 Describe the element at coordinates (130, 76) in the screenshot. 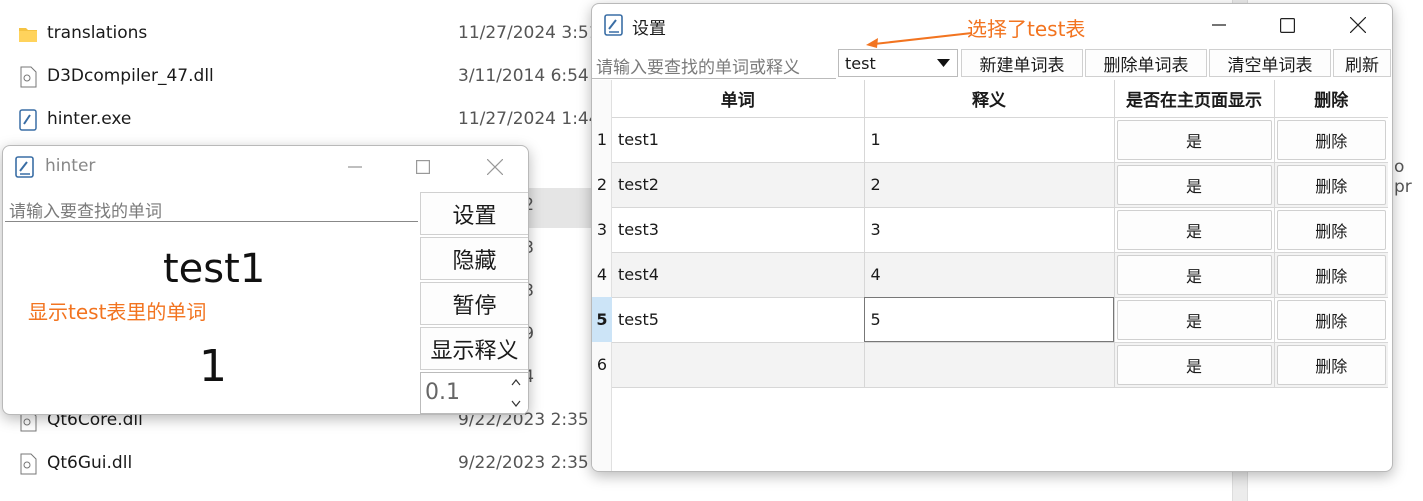

I see `file-name: D3Dcompiler_47.dll` at that location.